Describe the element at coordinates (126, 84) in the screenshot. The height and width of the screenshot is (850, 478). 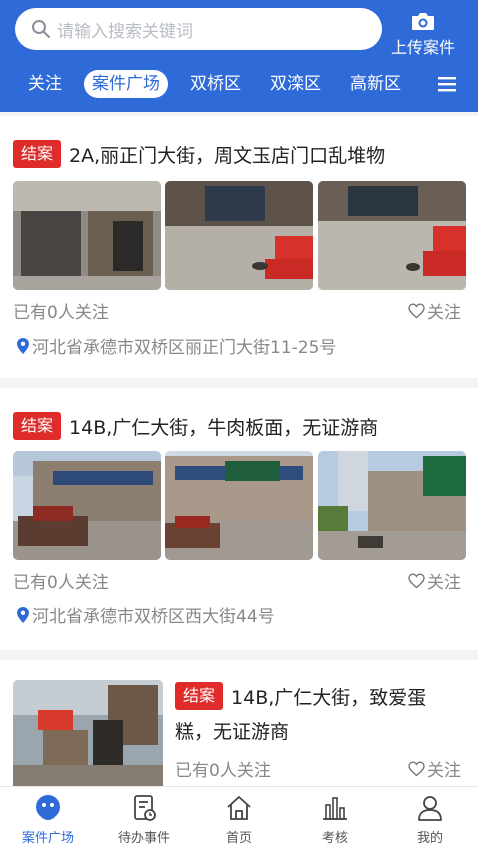
I see `tab-case-square: 案件广场` at that location.